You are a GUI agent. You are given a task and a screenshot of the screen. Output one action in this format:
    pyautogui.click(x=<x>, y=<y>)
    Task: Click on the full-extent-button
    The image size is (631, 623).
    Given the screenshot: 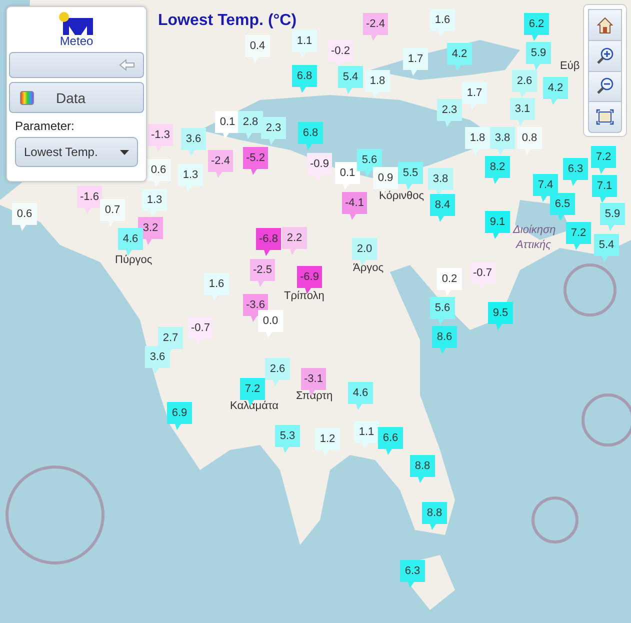 What is the action you would take?
    pyautogui.click(x=605, y=117)
    